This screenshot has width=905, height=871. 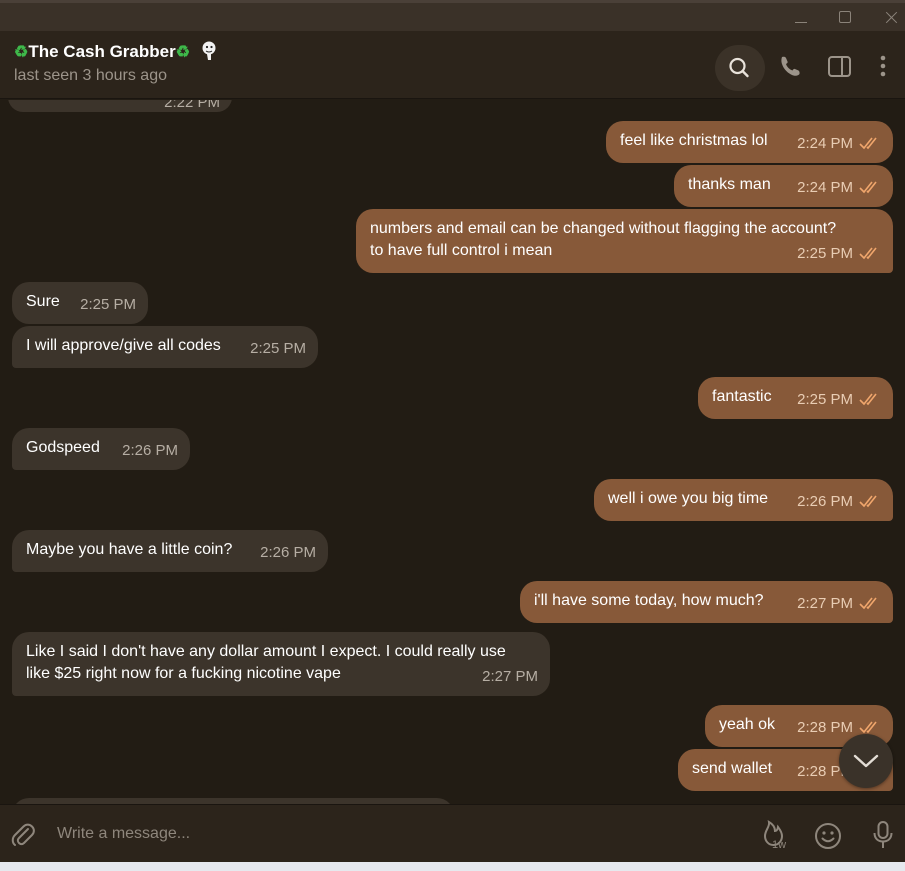 What do you see at coordinates (452, 17) in the screenshot?
I see `window-titlebar` at bounding box center [452, 17].